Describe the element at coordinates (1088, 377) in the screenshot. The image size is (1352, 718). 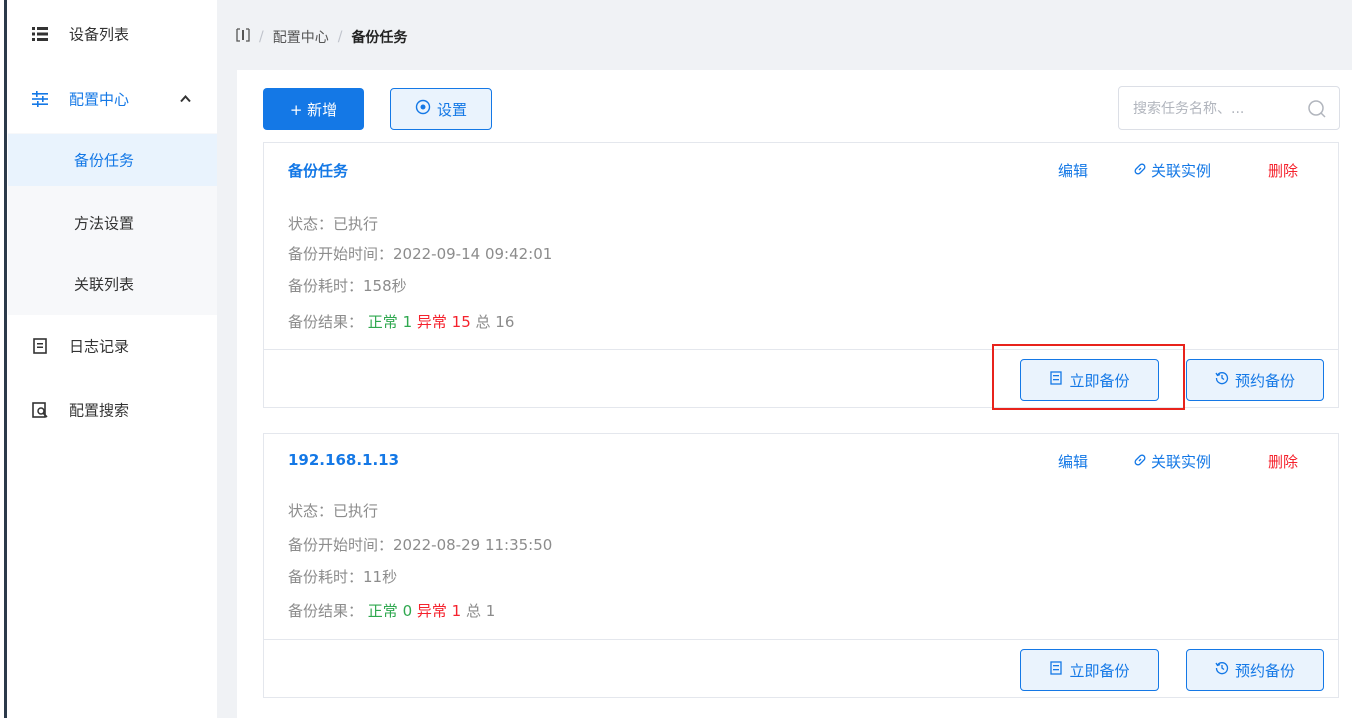
I see `highlight-box` at that location.